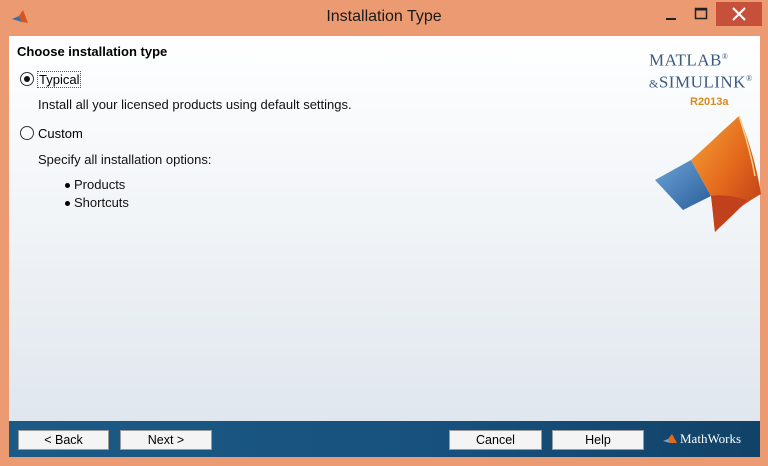 The image size is (768, 466). What do you see at coordinates (59, 79) in the screenshot?
I see `typical-radio-label: Typical` at bounding box center [59, 79].